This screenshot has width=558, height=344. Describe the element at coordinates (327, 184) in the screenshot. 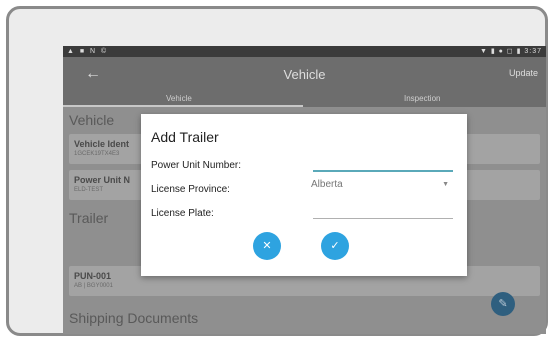

I see `license-province-value: Alberta` at that location.